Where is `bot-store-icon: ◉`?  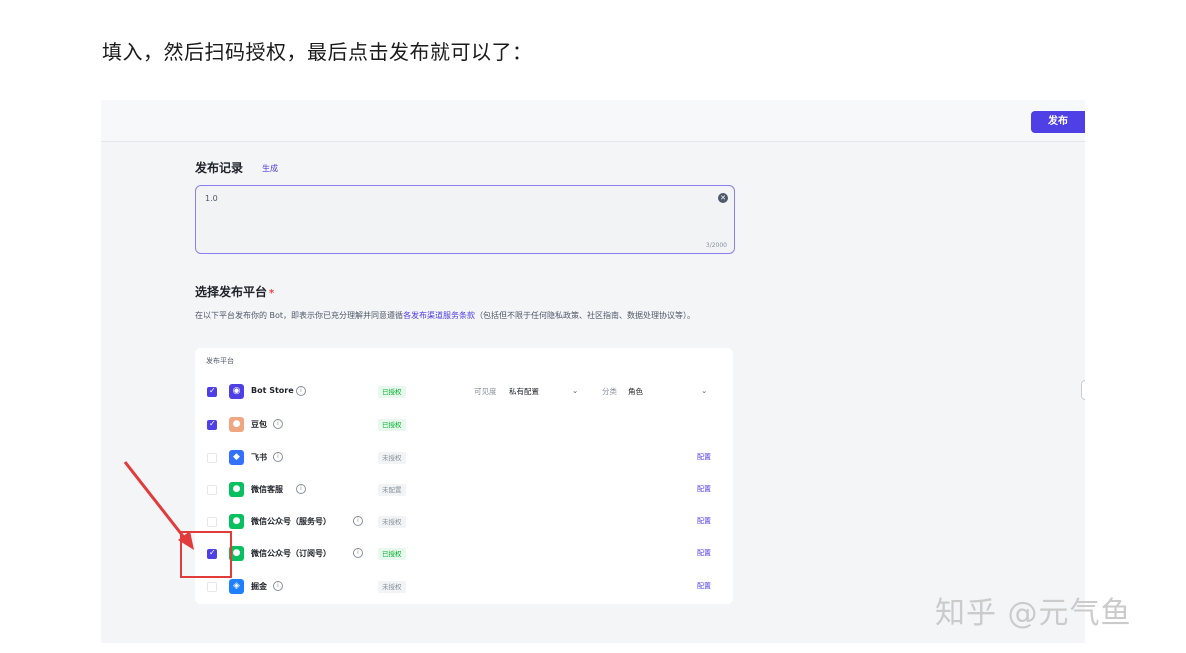
bot-store-icon: ◉ is located at coordinates (236, 391).